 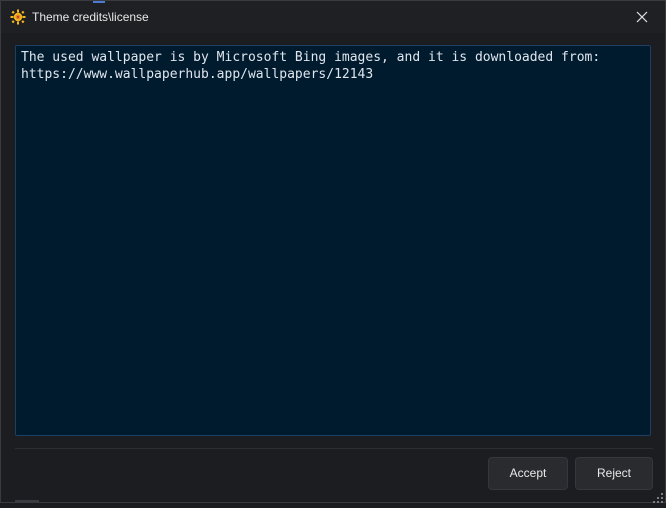 I want to click on sun-gear-icon, so click(x=18, y=17).